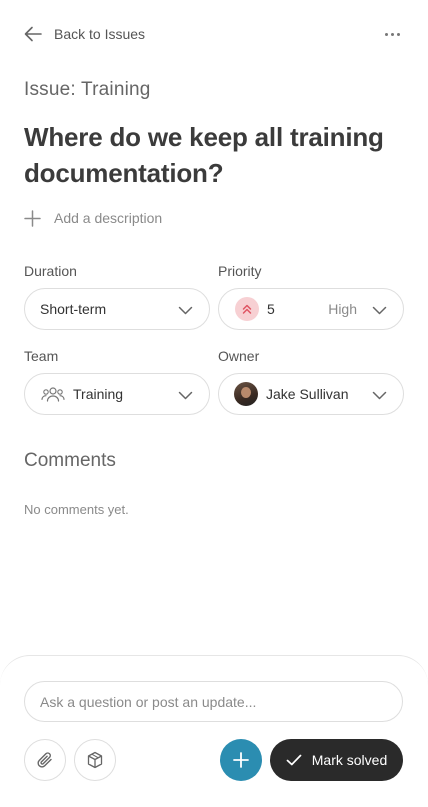 The width and height of the screenshot is (428, 807). Describe the element at coordinates (311, 309) in the screenshot. I see `priority-select: 5 High` at that location.